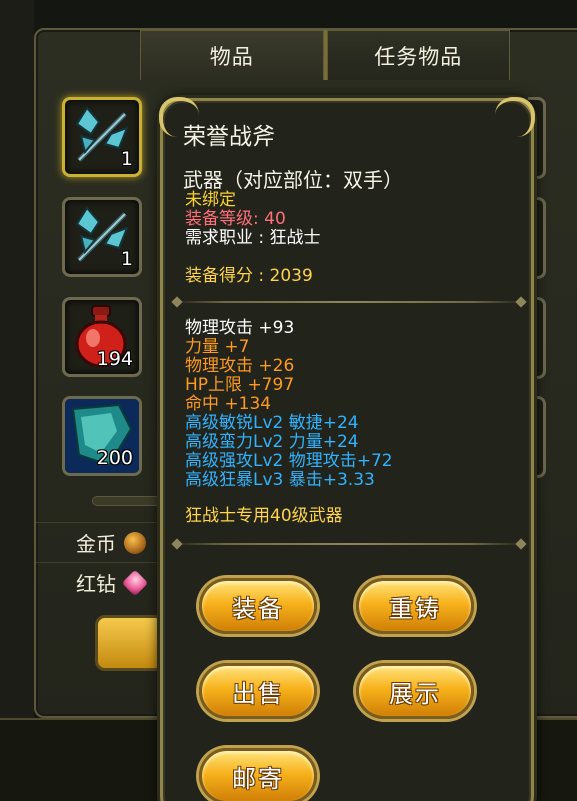 This screenshot has width=577, height=801. Describe the element at coordinates (96, 584) in the screenshot. I see `diamond-label: 红钻` at that location.